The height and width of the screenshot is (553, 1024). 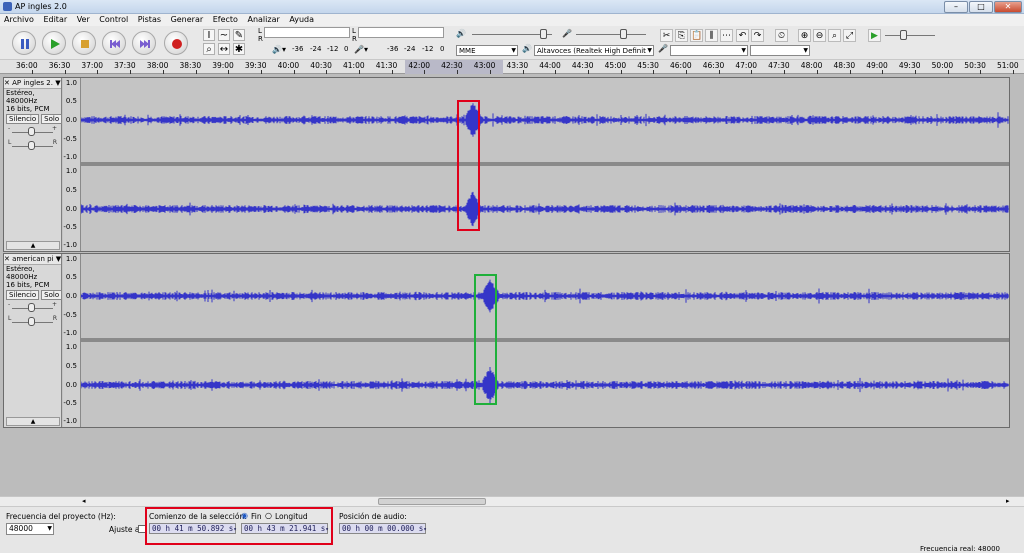 What do you see at coordinates (804, 35) in the screenshot?
I see `zoom-in-button: ⊕` at bounding box center [804, 35].